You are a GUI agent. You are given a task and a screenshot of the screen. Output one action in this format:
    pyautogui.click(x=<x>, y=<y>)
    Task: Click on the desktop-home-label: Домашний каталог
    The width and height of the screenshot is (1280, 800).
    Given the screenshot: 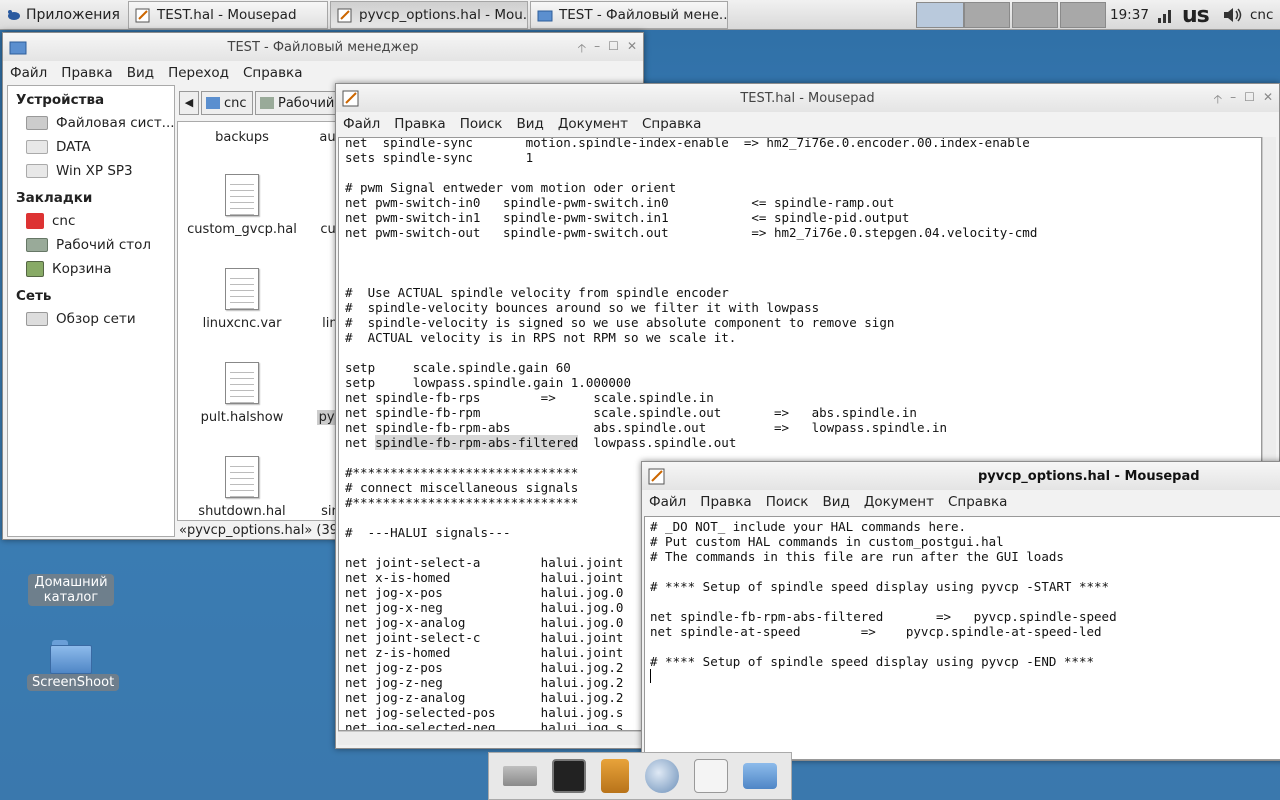 What is the action you would take?
    pyautogui.click(x=71, y=590)
    